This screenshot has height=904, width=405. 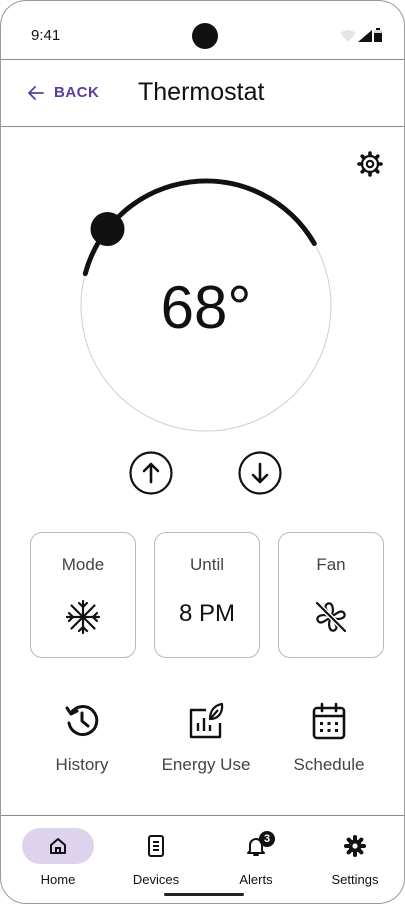 I want to click on gear-icon, so click(x=370, y=164).